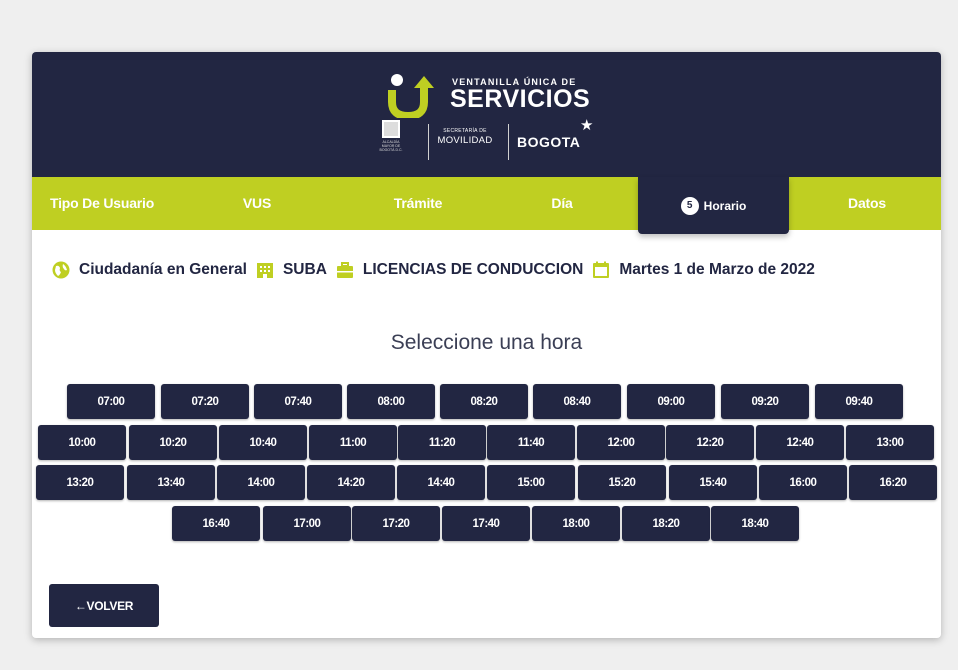  I want to click on arrow-left-icon: ←, so click(80, 605).